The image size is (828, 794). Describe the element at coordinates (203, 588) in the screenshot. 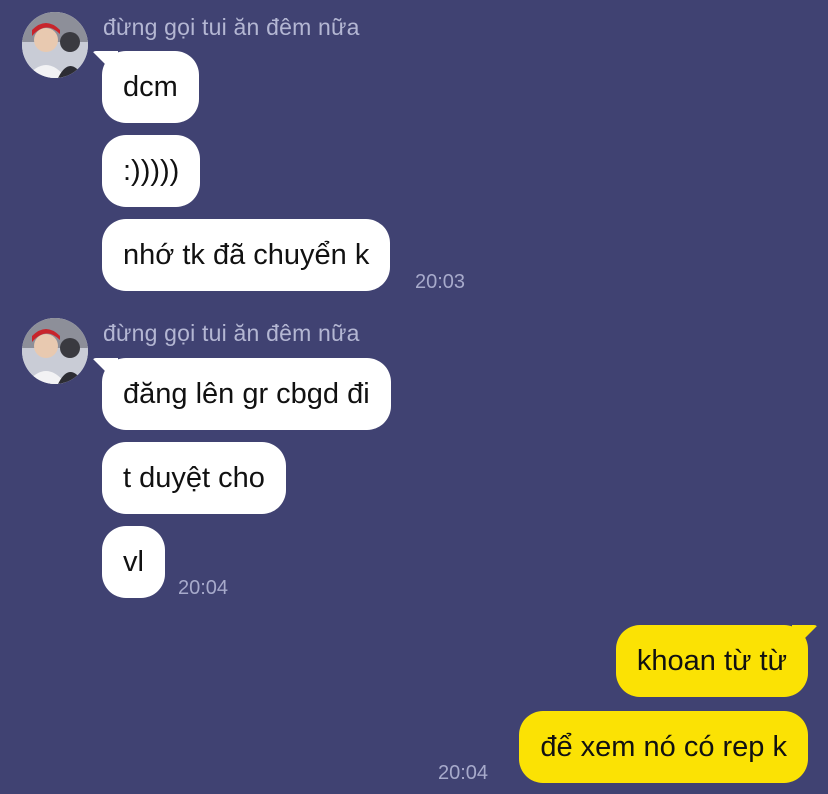

I see `message-timestamp: 20:04` at that location.